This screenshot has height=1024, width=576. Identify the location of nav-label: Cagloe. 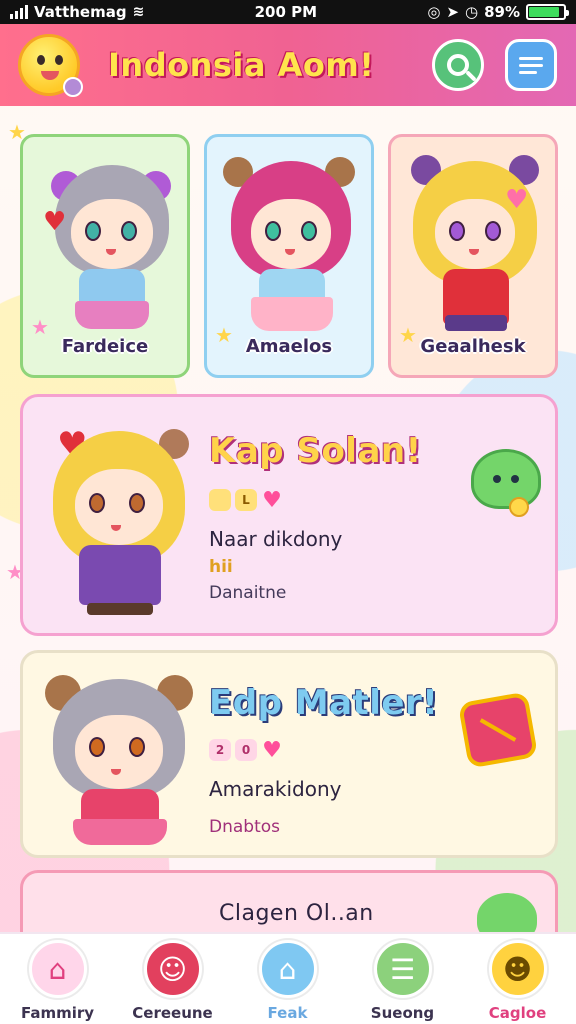
(517, 1013).